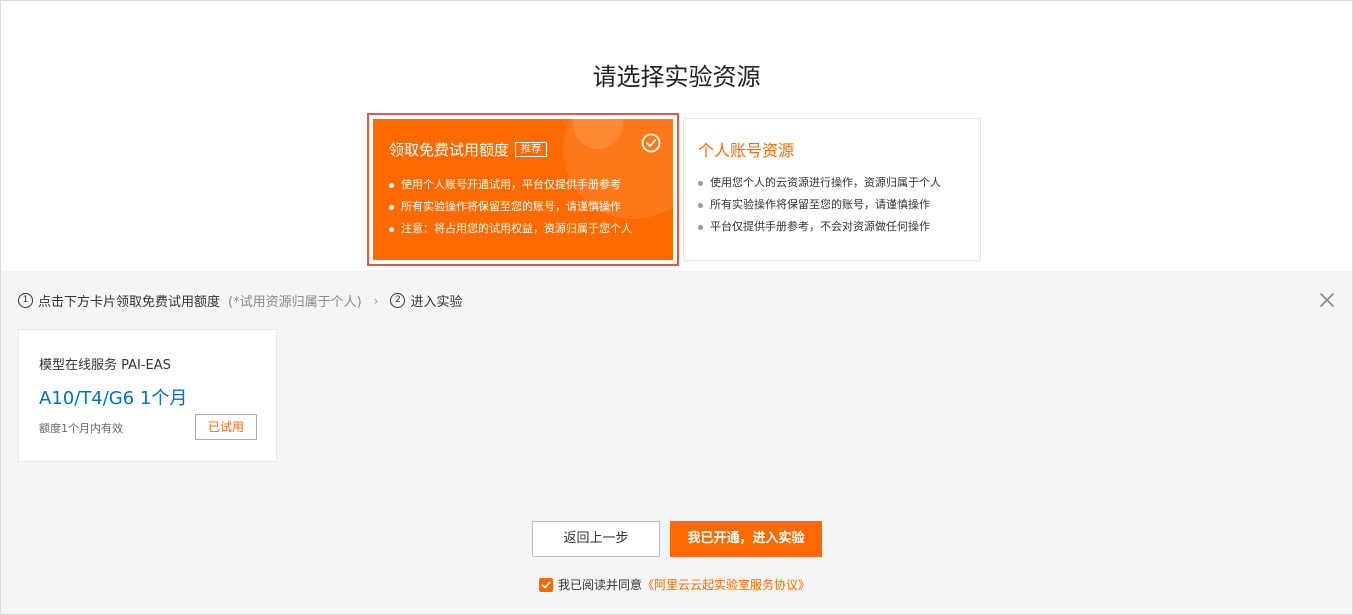 The image size is (1353, 615). Describe the element at coordinates (596, 539) in the screenshot. I see `back-button: 返回上一步` at that location.